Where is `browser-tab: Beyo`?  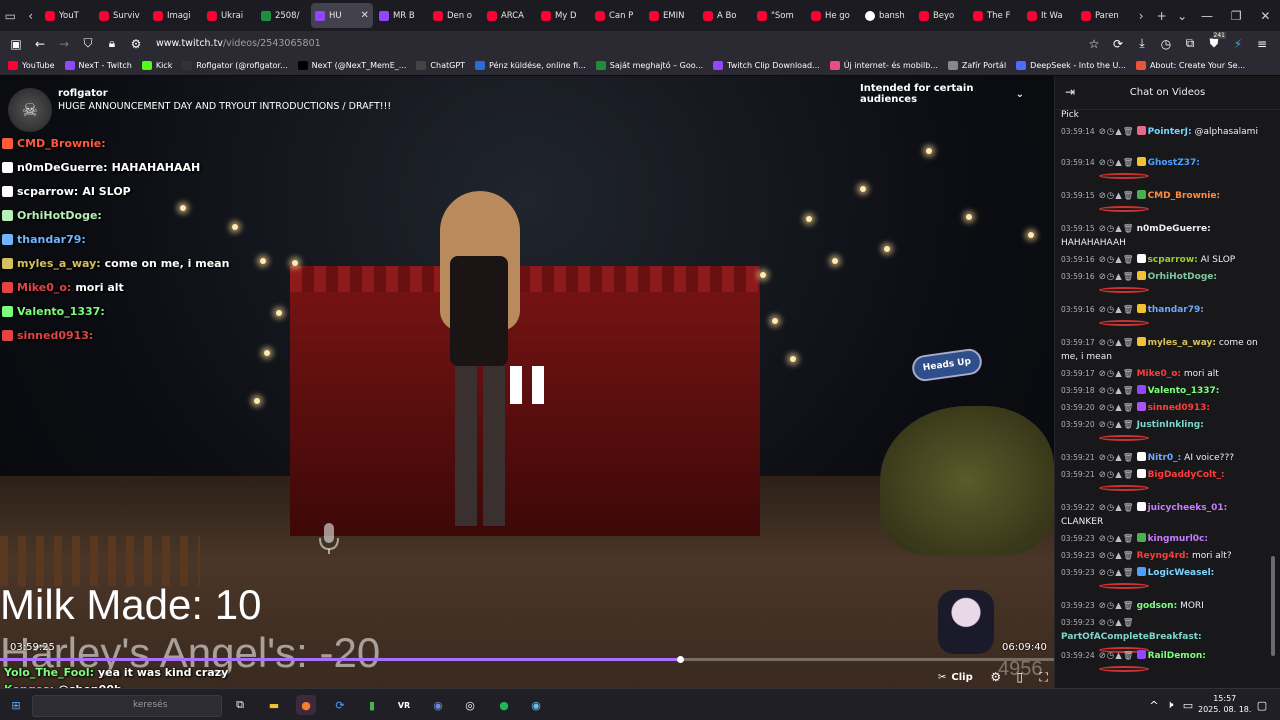
browser-tab: Beyo is located at coordinates (941, 15).